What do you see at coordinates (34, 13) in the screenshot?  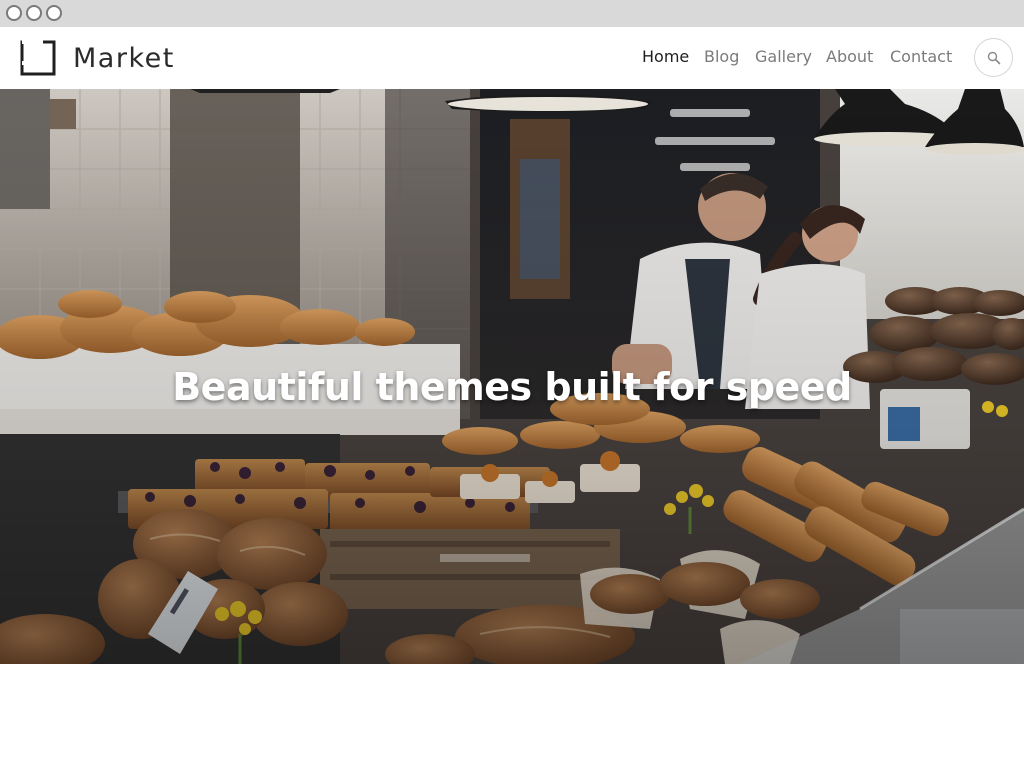 I see `window-minimize-button` at bounding box center [34, 13].